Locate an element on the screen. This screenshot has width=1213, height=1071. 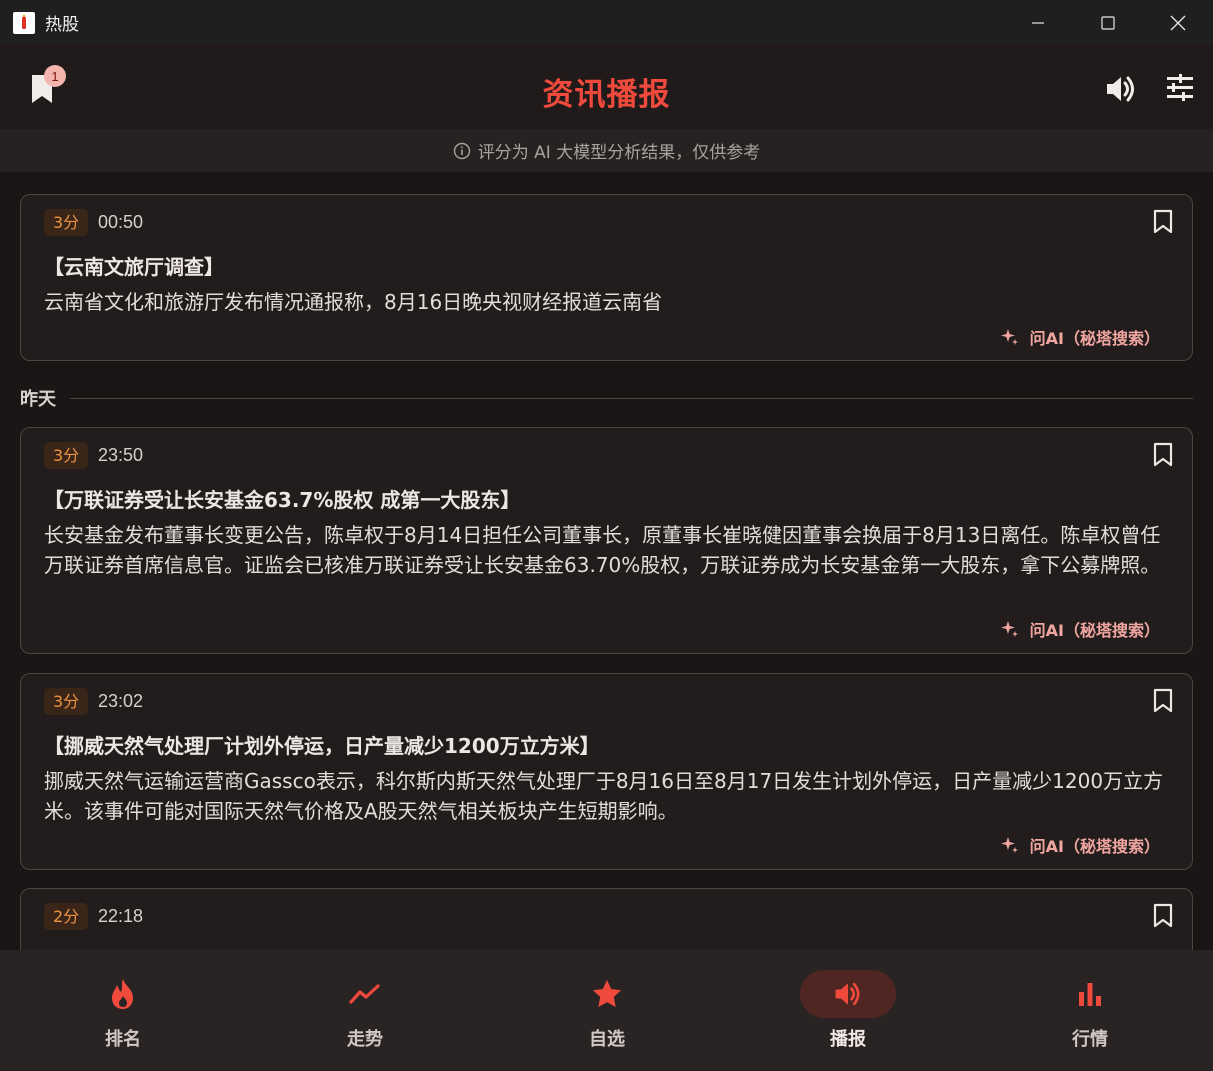
close-button is located at coordinates (1178, 22).